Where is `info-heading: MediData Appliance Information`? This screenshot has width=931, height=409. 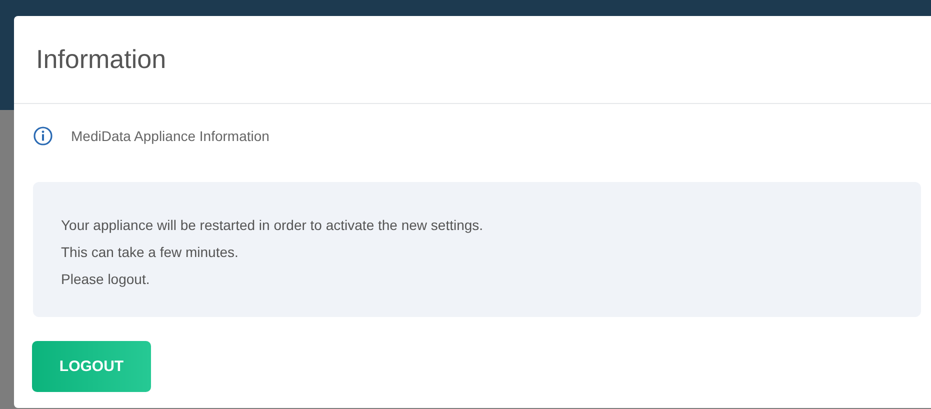 info-heading: MediData Appliance Information is located at coordinates (170, 136).